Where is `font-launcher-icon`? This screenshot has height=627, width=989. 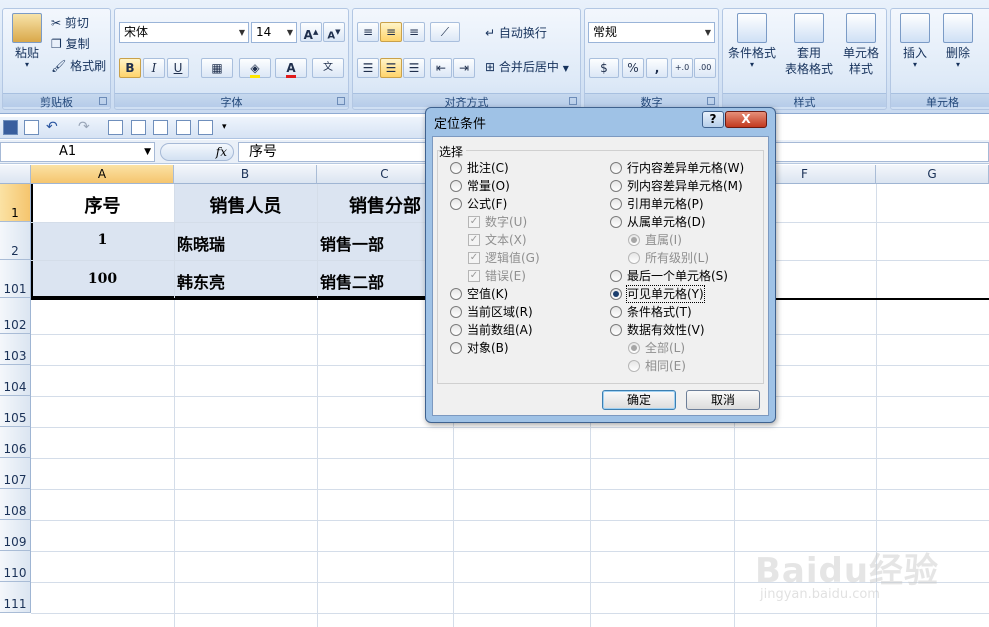 font-launcher-icon is located at coordinates (341, 101).